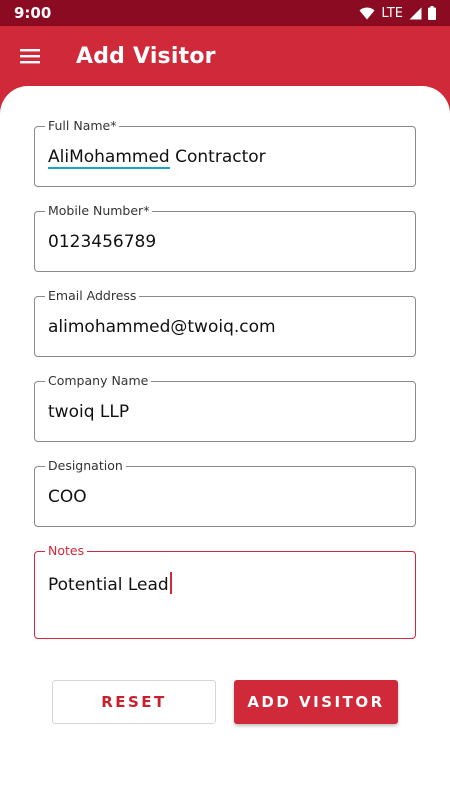 The height and width of the screenshot is (800, 450). I want to click on status-time: 9:00, so click(33, 13).